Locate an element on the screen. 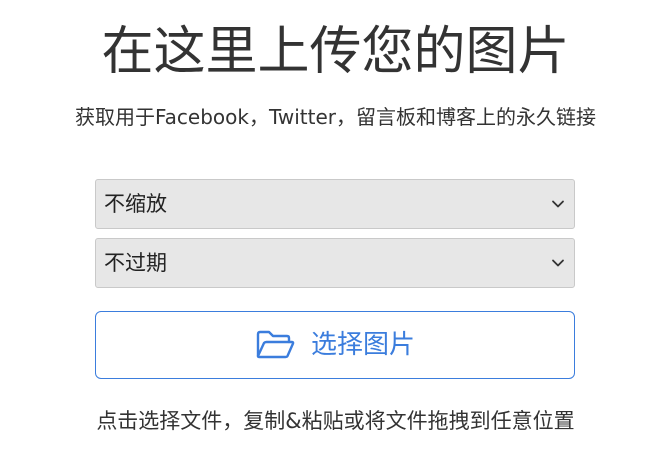 This screenshot has height=456, width=671. resize-select-value: 不缩放 is located at coordinates (135, 204).